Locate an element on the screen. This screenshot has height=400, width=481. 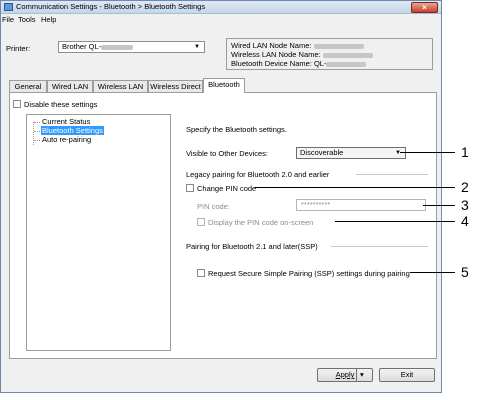
apply-button: Apply ▾ is located at coordinates (345, 375).